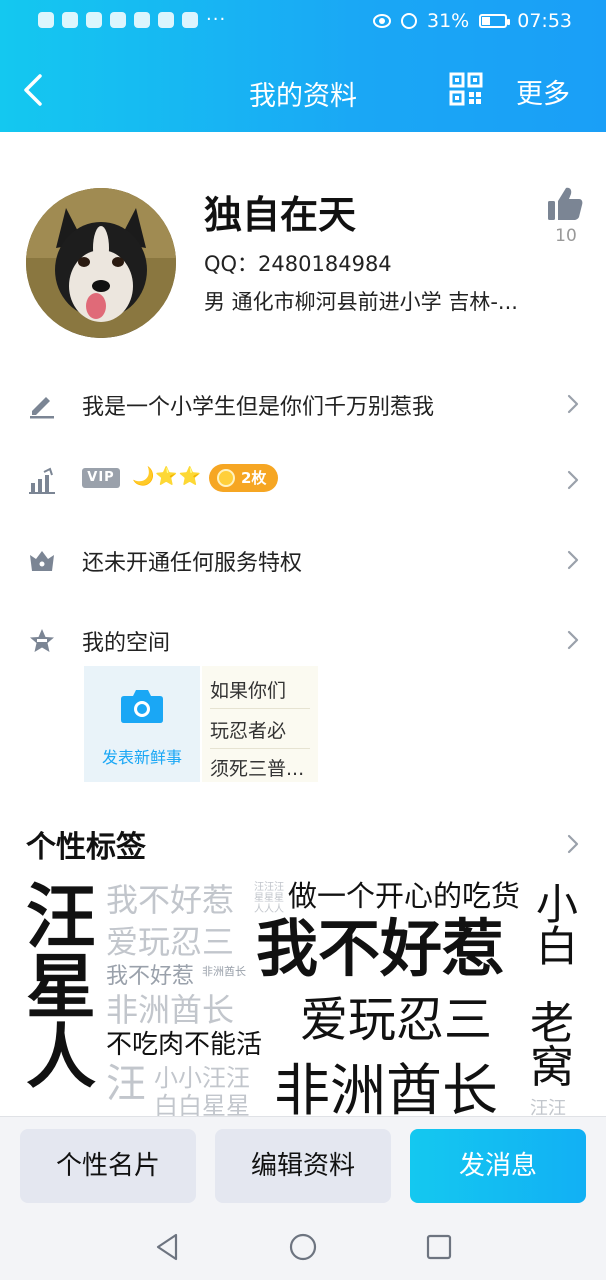  What do you see at coordinates (303, 24) in the screenshot?
I see `status-bar: ··· 31% 07:53` at bounding box center [303, 24].